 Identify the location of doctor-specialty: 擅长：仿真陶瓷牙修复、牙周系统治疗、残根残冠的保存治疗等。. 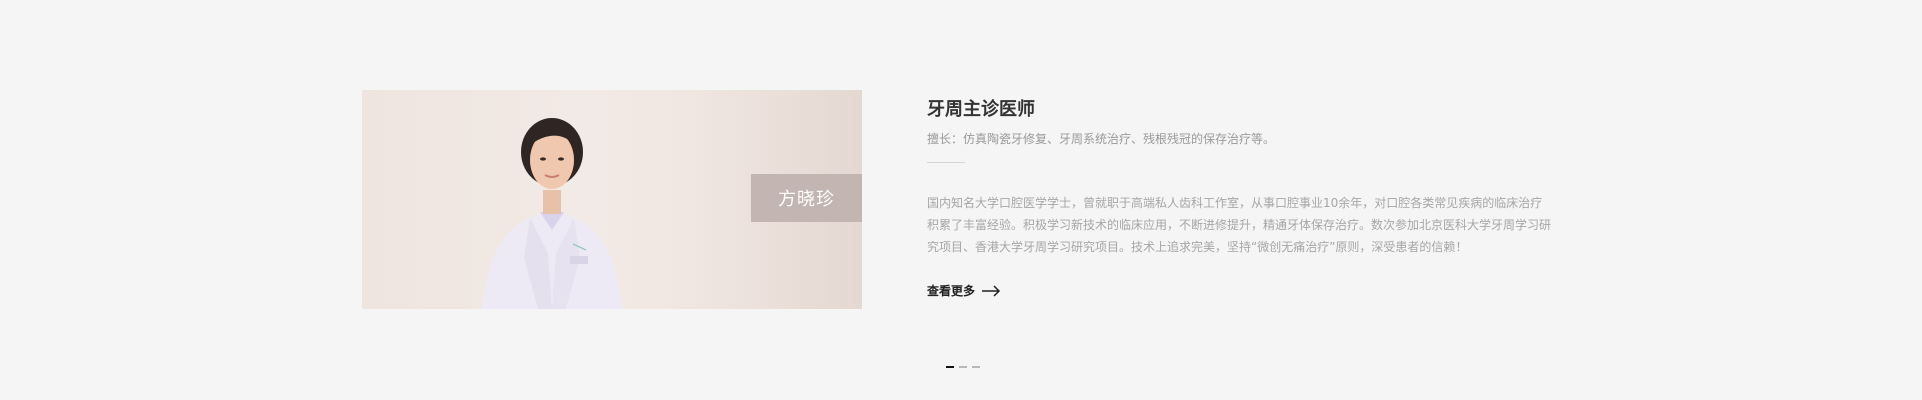
(1101, 139).